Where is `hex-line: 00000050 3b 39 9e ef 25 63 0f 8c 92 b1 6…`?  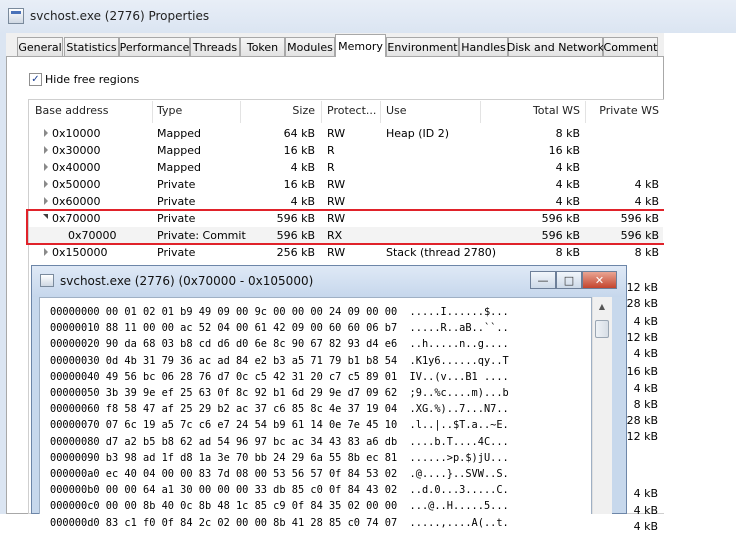 hex-line: 00000050 3b 39 9e ef 25 63 0f 8c 92 b1 6… is located at coordinates (279, 393).